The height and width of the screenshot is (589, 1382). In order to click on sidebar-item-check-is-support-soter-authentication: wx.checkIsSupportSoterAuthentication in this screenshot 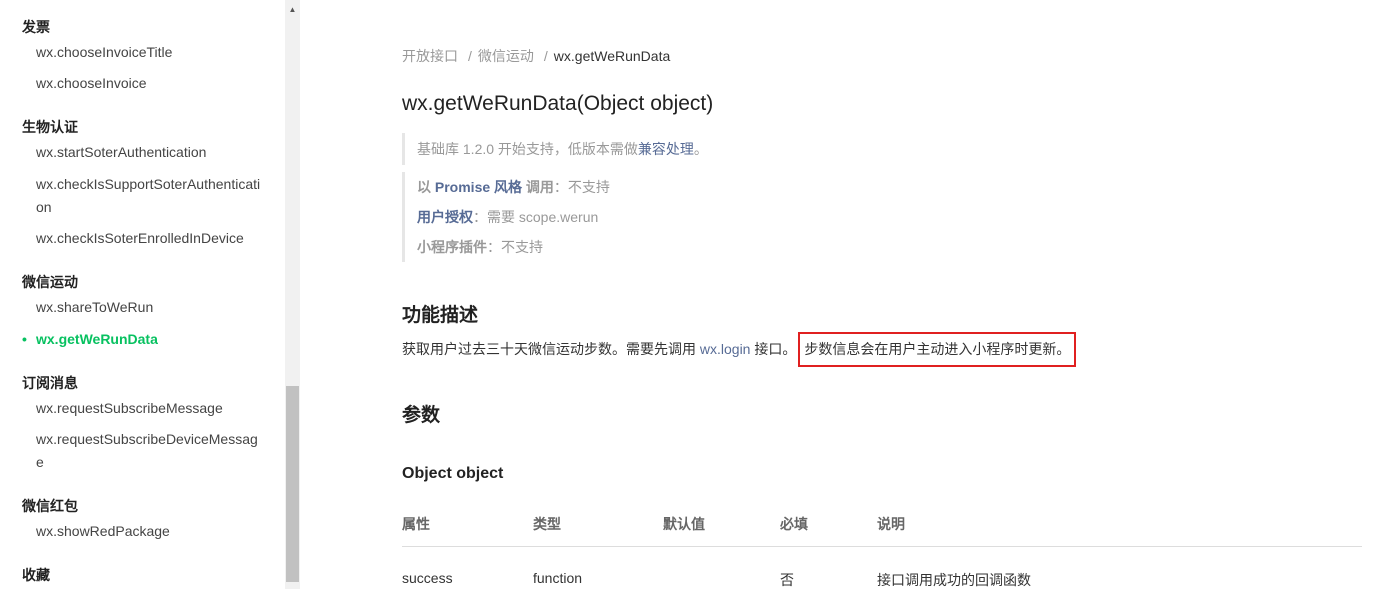, I will do `click(148, 196)`.